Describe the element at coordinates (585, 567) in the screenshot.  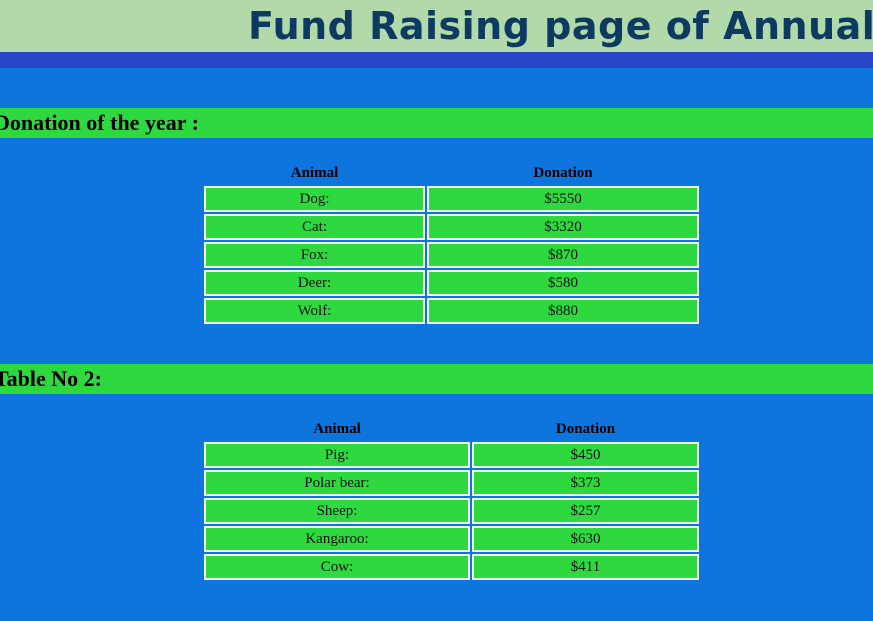
I see `donation-cell: $411` at that location.